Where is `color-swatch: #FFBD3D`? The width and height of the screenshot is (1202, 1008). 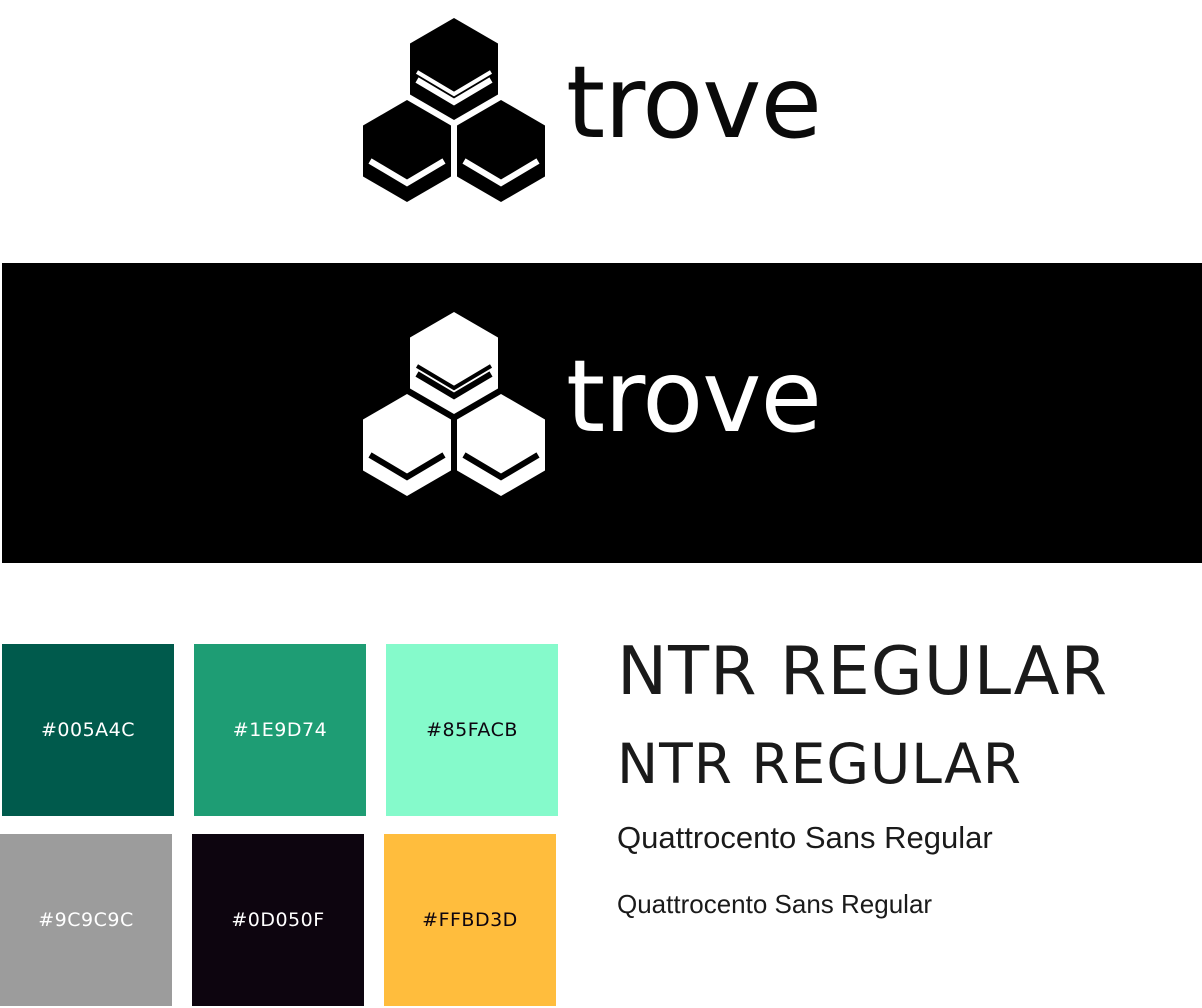 color-swatch: #FFBD3D is located at coordinates (470, 920).